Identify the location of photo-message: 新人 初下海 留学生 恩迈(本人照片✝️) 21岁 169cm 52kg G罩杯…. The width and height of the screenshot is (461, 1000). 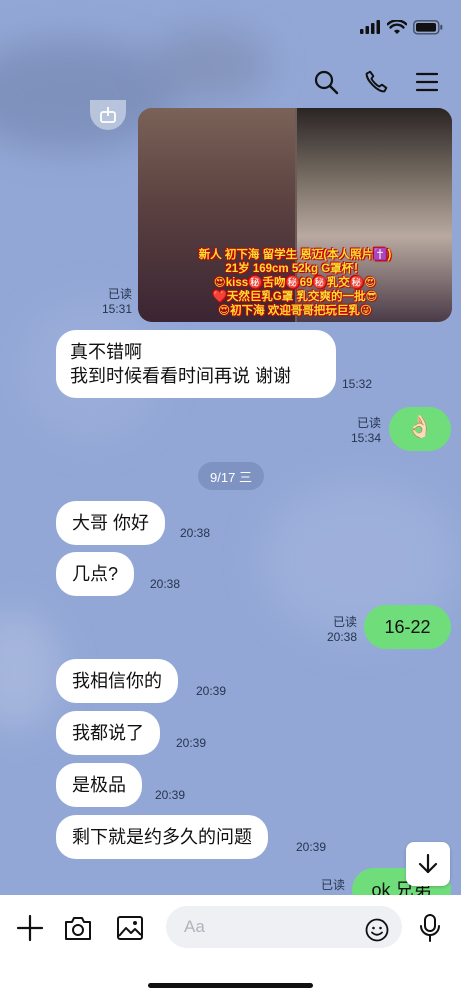
(295, 215).